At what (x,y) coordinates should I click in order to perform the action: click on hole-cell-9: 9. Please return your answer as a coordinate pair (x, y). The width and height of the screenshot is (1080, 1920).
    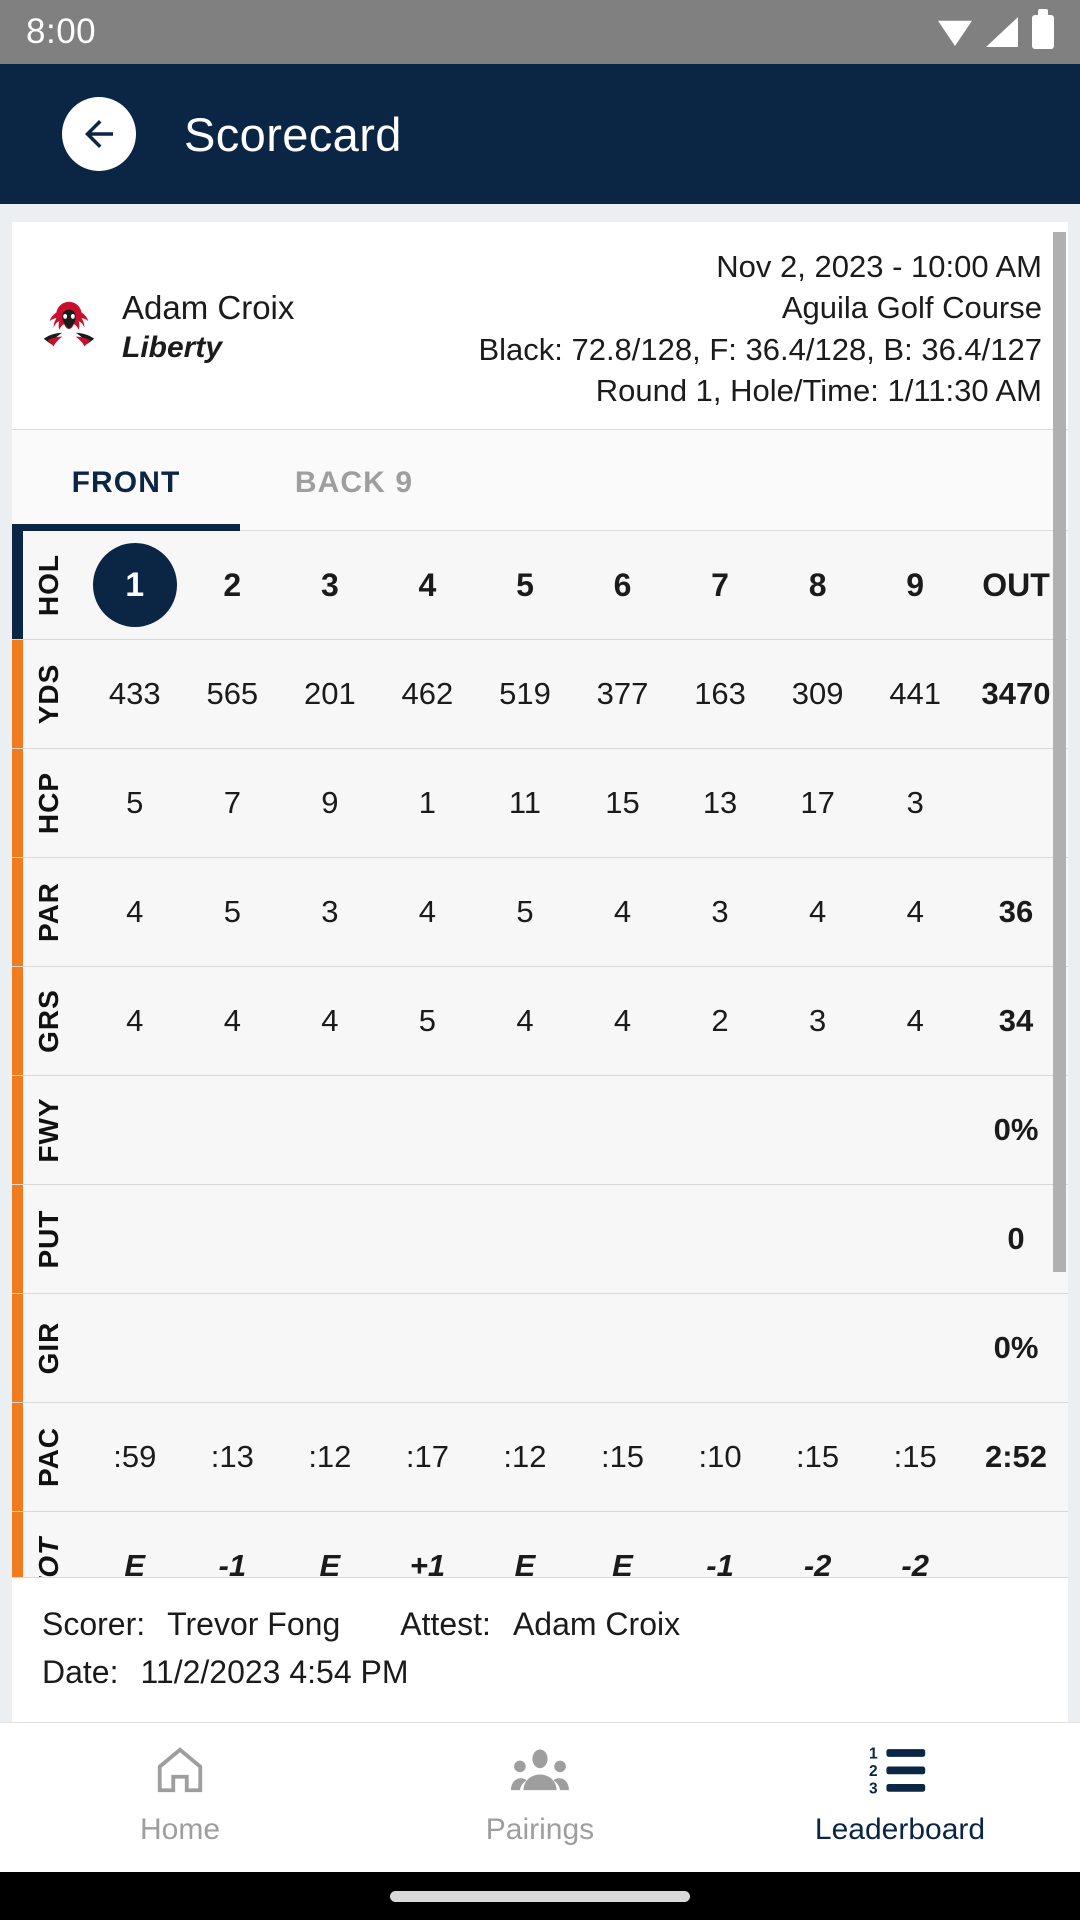
    Looking at the image, I should click on (915, 585).